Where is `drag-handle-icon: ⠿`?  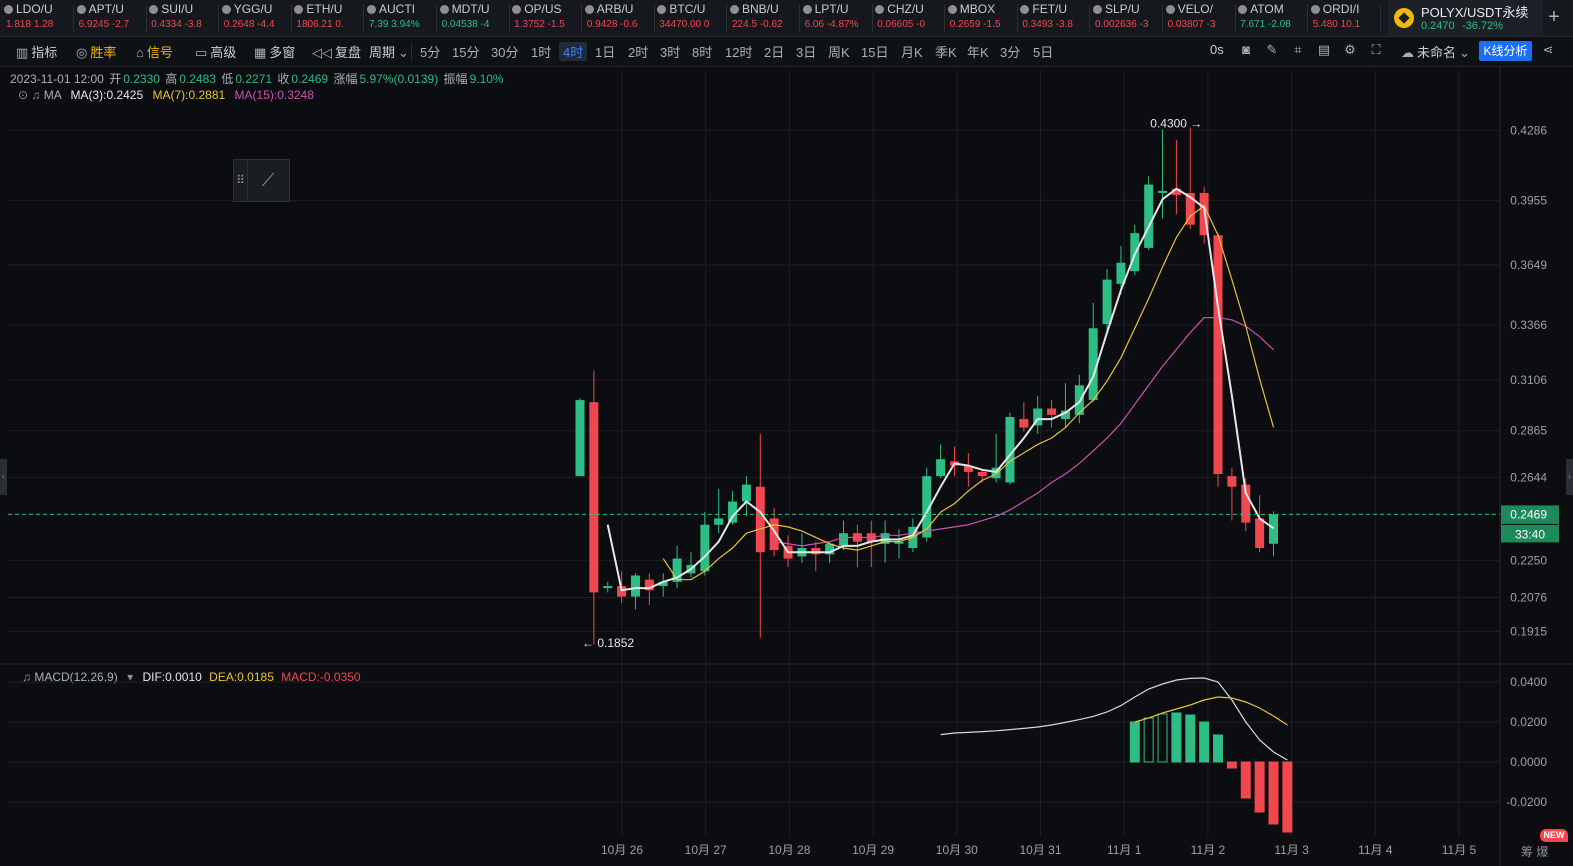 drag-handle-icon: ⠿ is located at coordinates (241, 180).